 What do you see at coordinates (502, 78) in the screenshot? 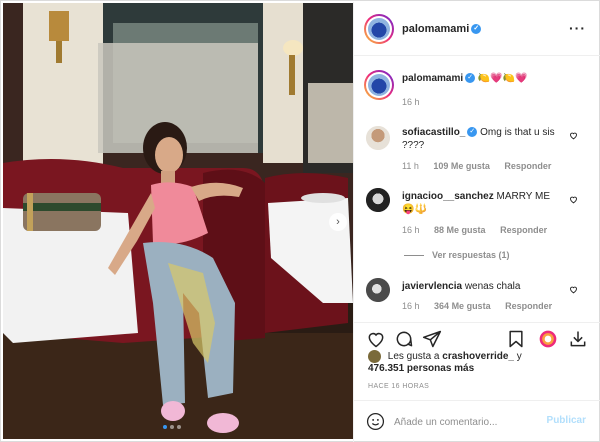
I see `caption-emoji: 🍋💗🍋💗` at bounding box center [502, 78].